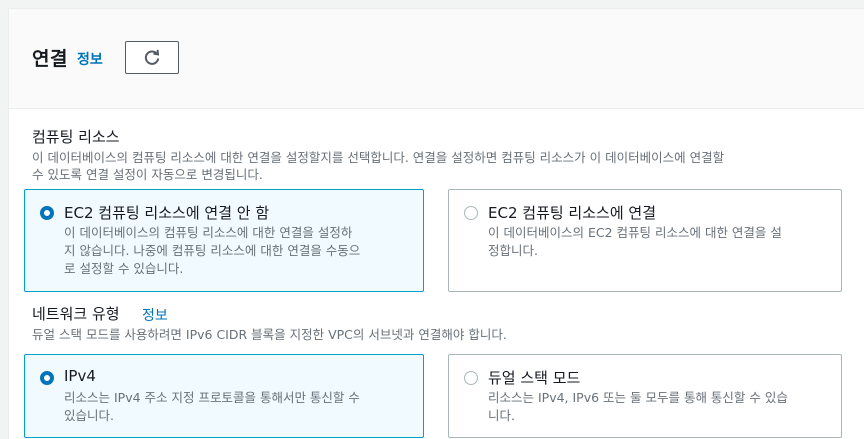 Image resolution: width=864 pixels, height=439 pixels. I want to click on compute-resource-label: 컴퓨팅 리소스, so click(76, 137).